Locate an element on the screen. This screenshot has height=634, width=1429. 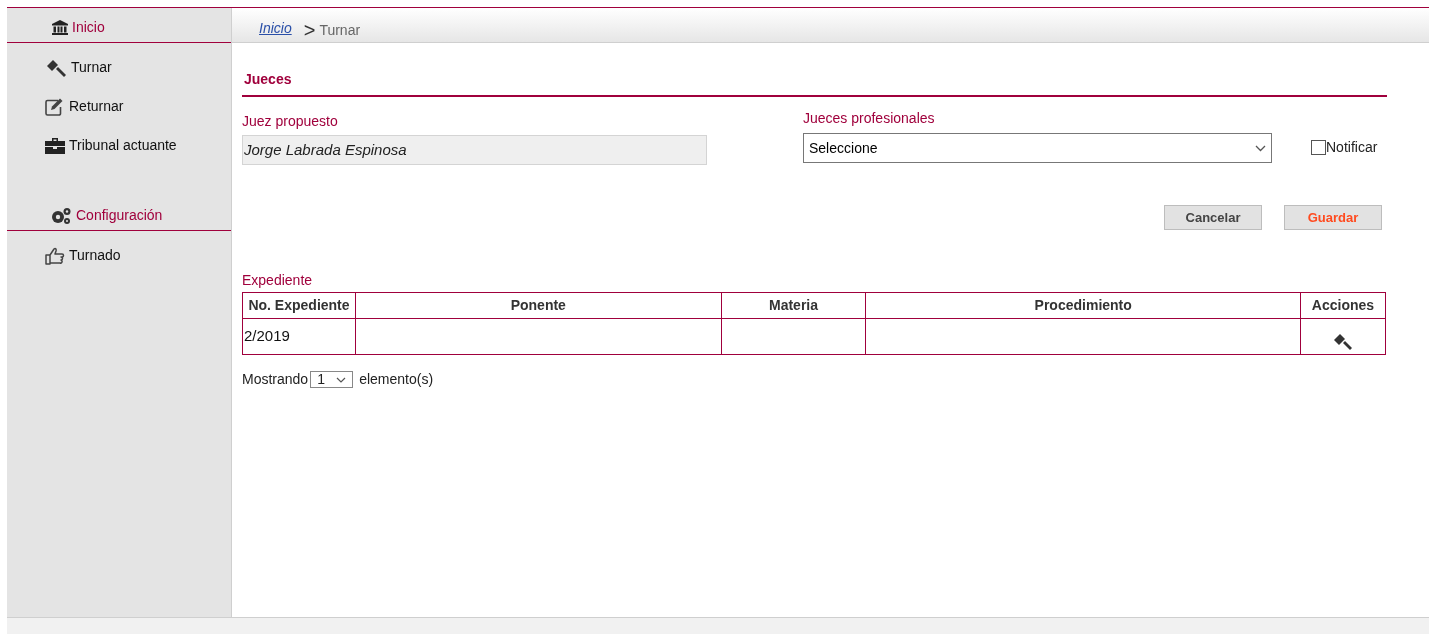
breadcrumb-link: Inicio is located at coordinates (275, 28).